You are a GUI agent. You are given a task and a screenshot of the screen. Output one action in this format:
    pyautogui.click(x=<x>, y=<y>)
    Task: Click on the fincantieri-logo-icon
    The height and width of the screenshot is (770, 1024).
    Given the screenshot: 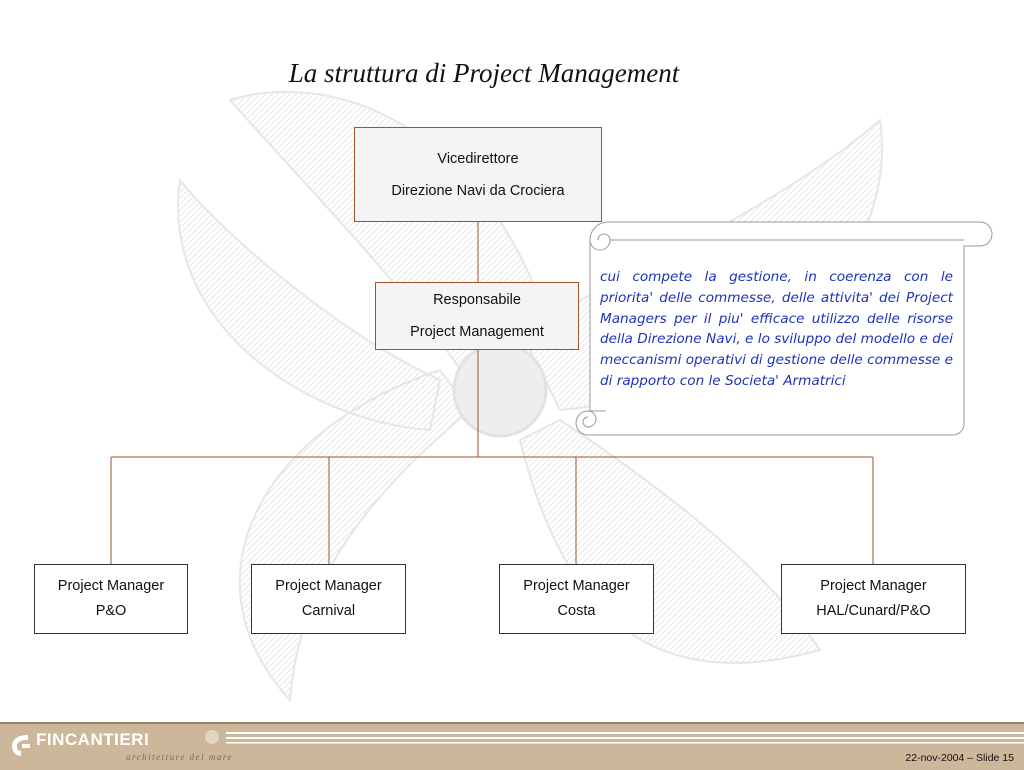 What is the action you would take?
    pyautogui.click(x=21, y=745)
    